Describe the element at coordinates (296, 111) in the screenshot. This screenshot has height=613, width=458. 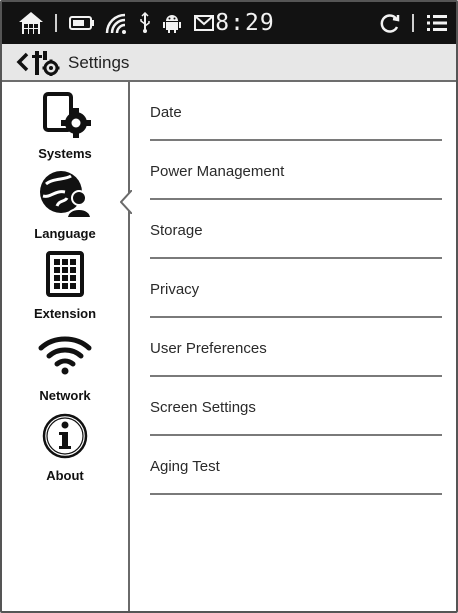
I see `list-item-date: Date` at that location.